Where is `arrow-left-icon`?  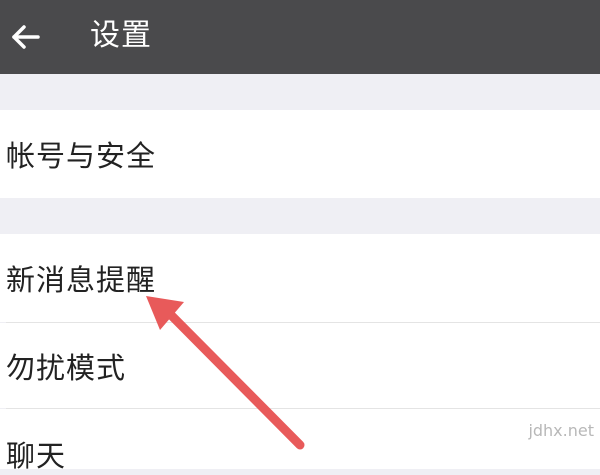
arrow-left-icon is located at coordinates (26, 37).